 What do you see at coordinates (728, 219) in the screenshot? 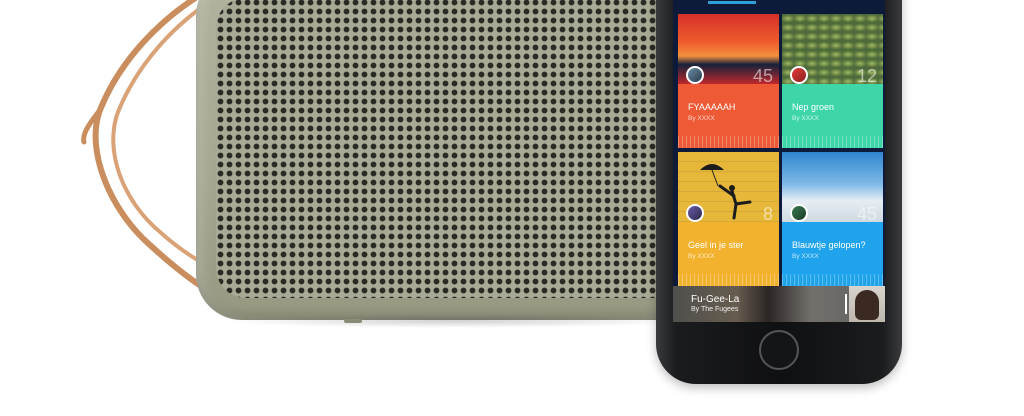
I see `playlist-tile: 8 Geel in je ster By XXXX` at bounding box center [728, 219].